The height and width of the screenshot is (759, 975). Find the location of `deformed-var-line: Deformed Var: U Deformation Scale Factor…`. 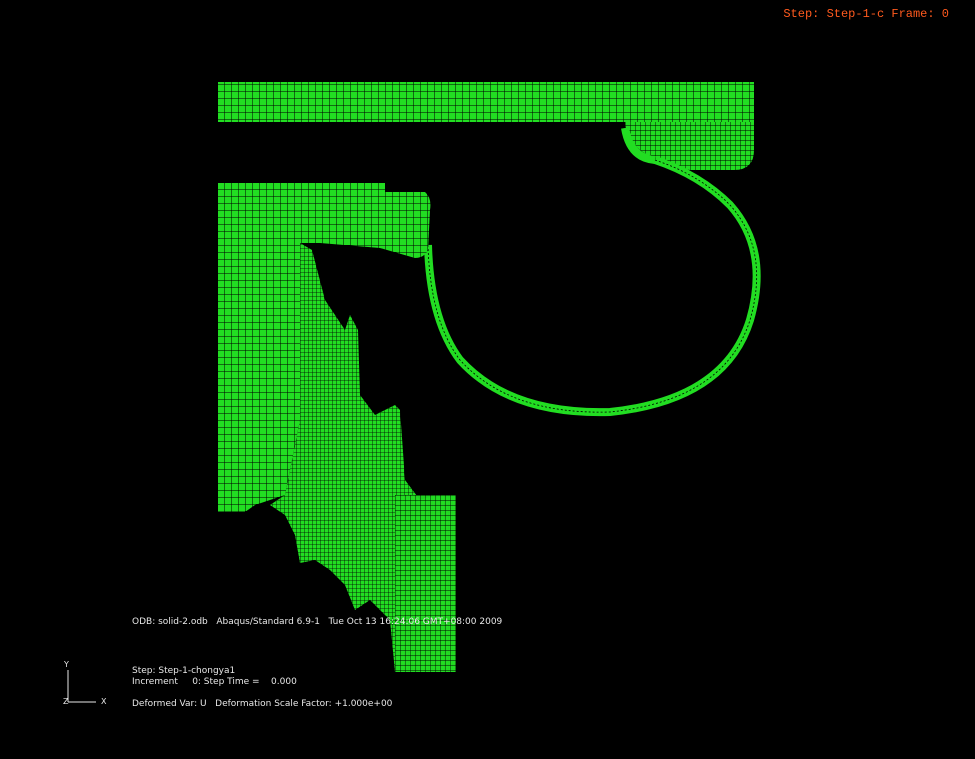

deformed-var-line: Deformed Var: U Deformation Scale Factor… is located at coordinates (262, 704).